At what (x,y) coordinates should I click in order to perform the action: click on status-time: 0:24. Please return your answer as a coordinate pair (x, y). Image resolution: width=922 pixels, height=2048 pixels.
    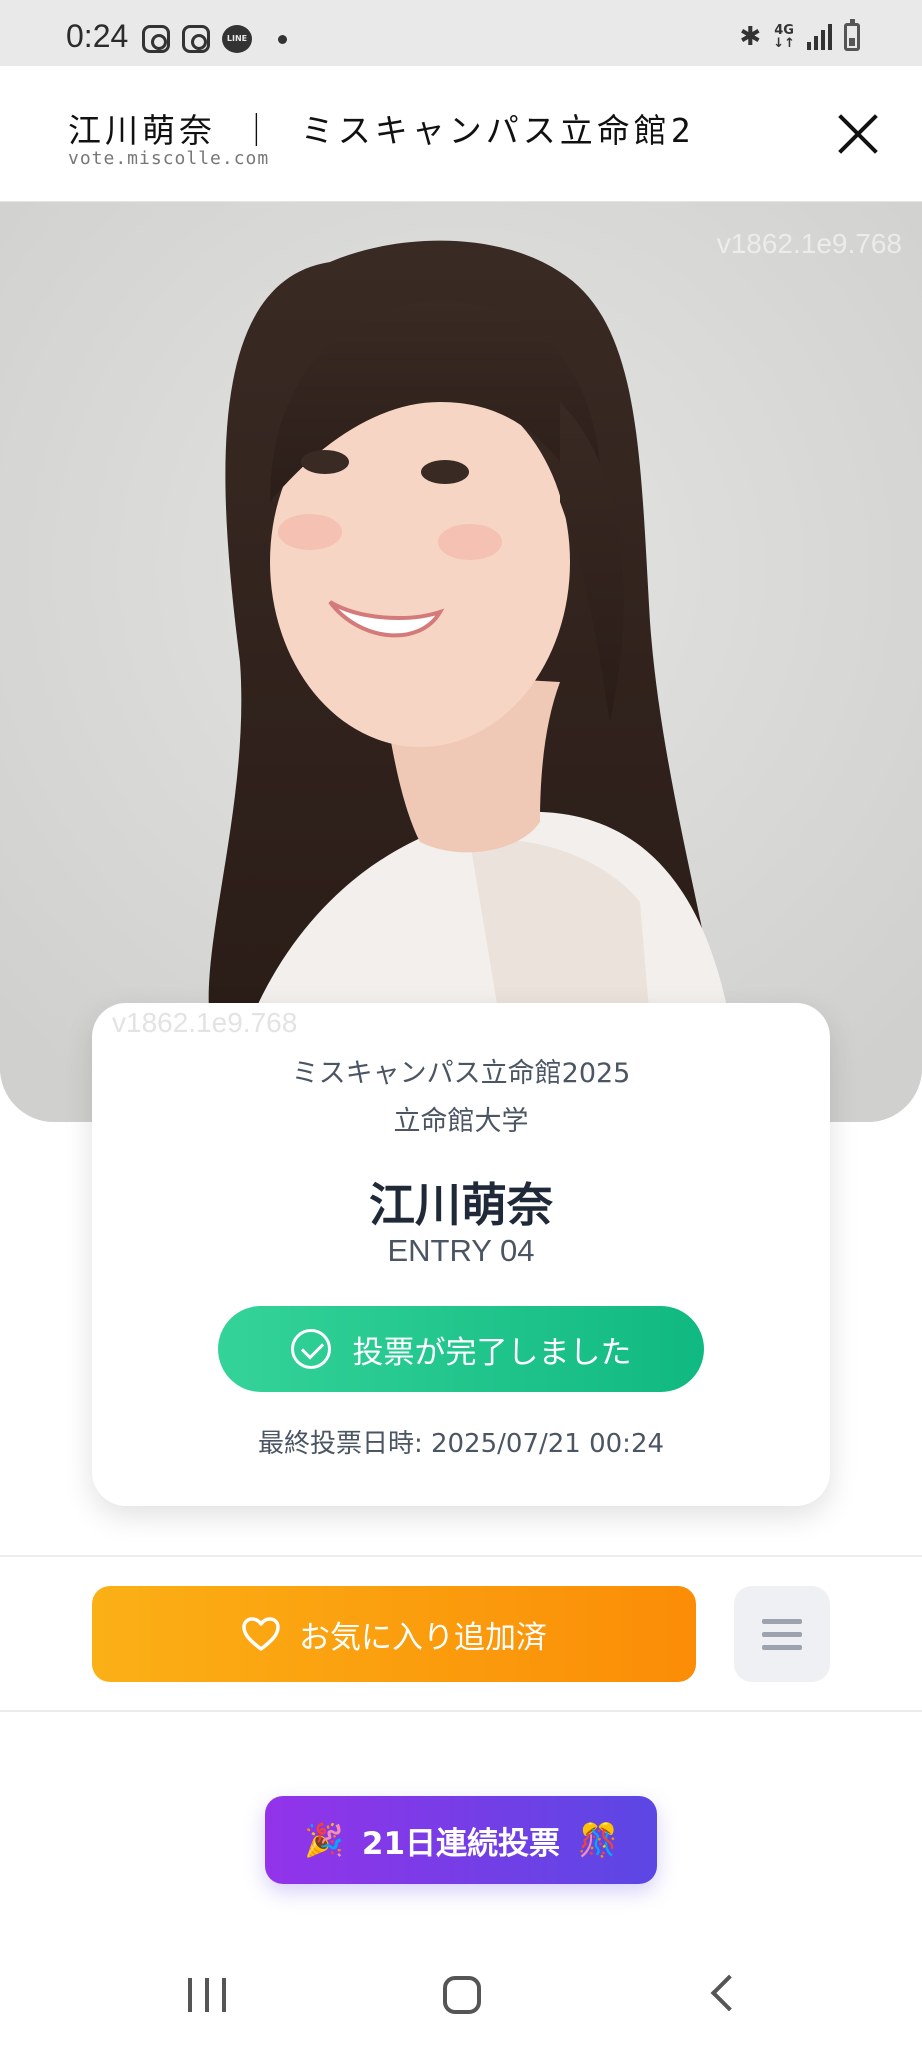
    Looking at the image, I should click on (97, 36).